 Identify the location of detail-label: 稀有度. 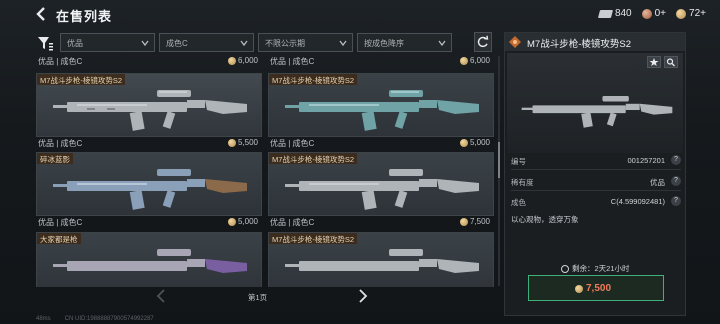
(522, 182).